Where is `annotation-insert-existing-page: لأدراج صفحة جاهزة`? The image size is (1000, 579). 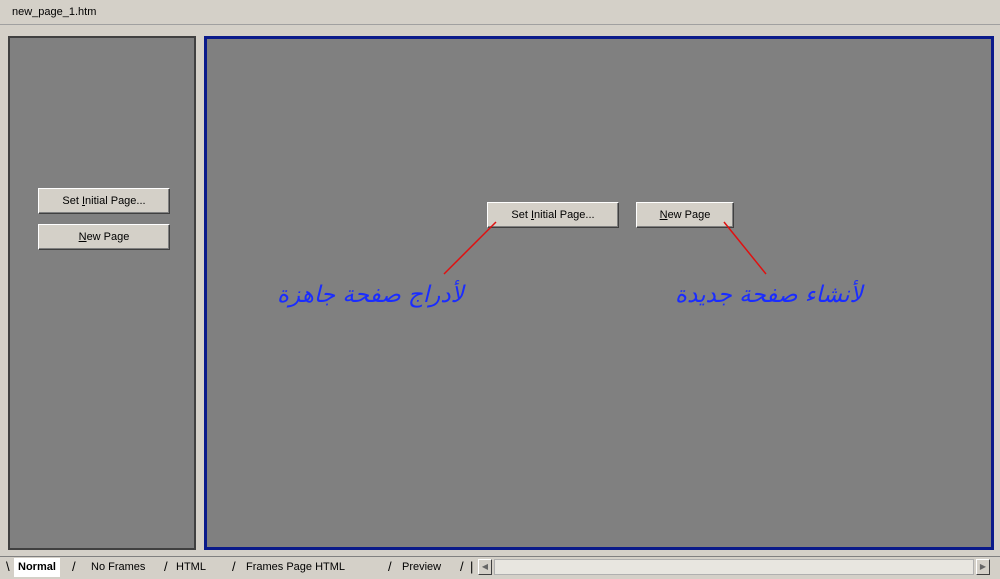 annotation-insert-existing-page: لأدراج صفحة جاهزة is located at coordinates (370, 295).